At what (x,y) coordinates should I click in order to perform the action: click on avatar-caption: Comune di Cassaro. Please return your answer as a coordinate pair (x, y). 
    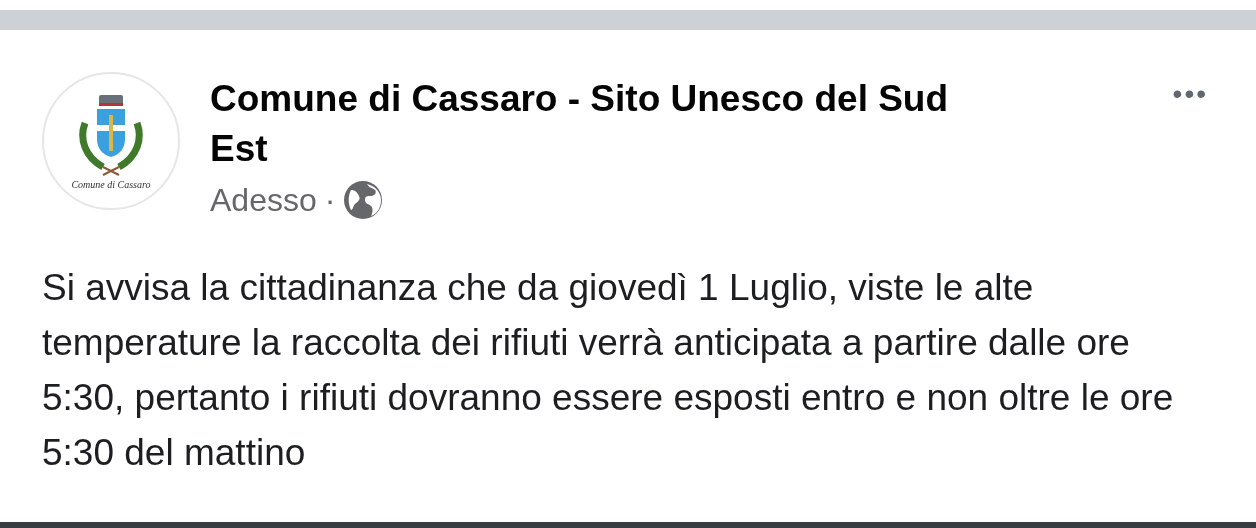
    Looking at the image, I should click on (111, 184).